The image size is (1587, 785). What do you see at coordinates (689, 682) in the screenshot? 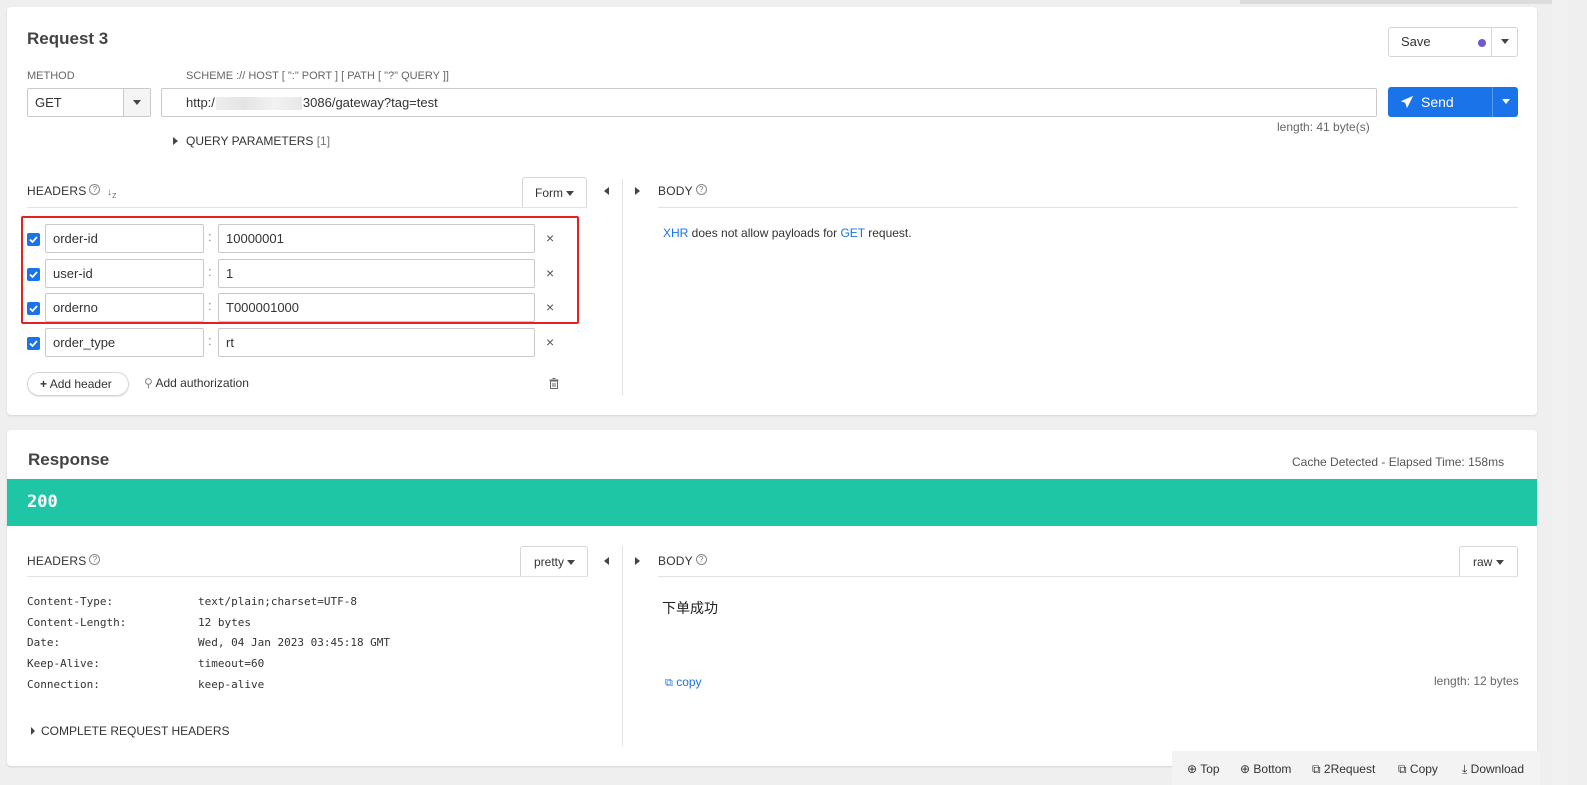
I see `copy-label: copy` at bounding box center [689, 682].